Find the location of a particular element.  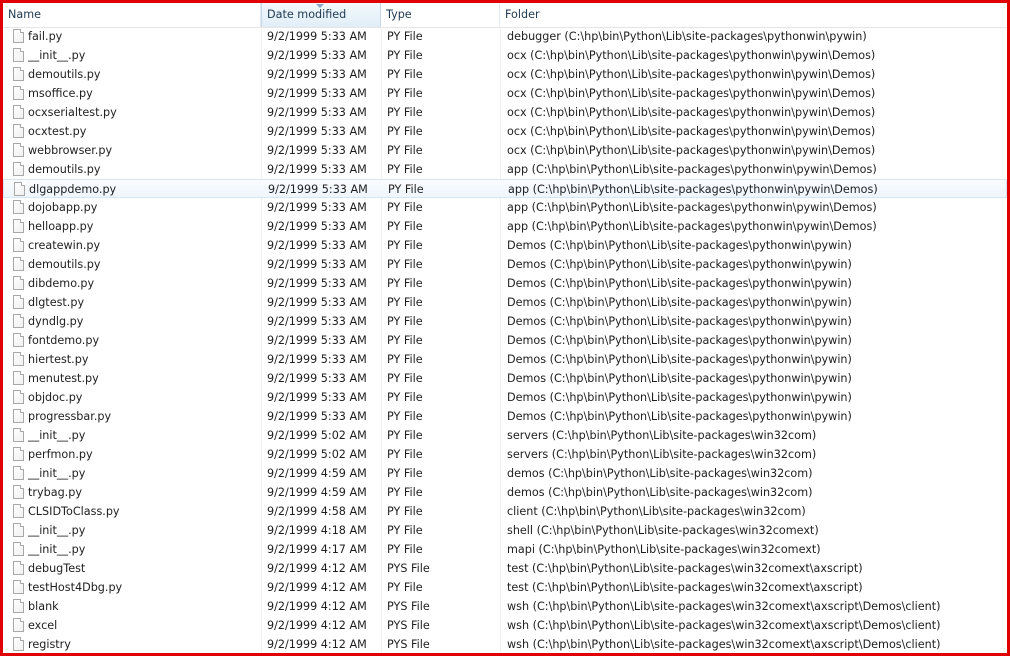

column-header-date-label: Date modified is located at coordinates (307, 14).